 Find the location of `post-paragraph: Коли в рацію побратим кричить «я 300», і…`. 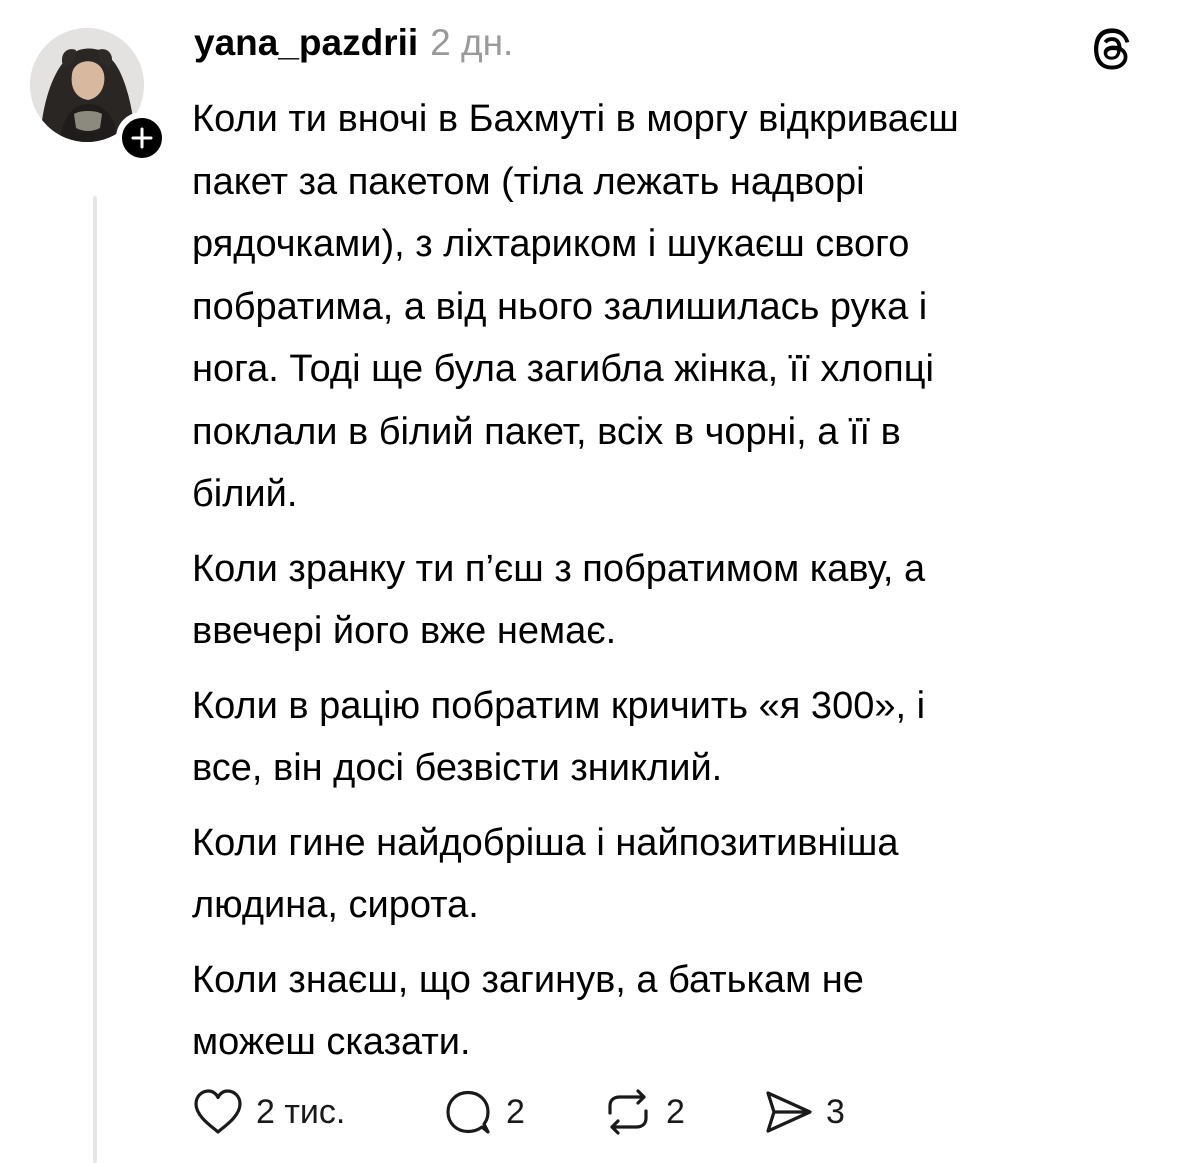

post-paragraph: Коли в рацію побратим кричить «я 300», і… is located at coordinates (559, 737).